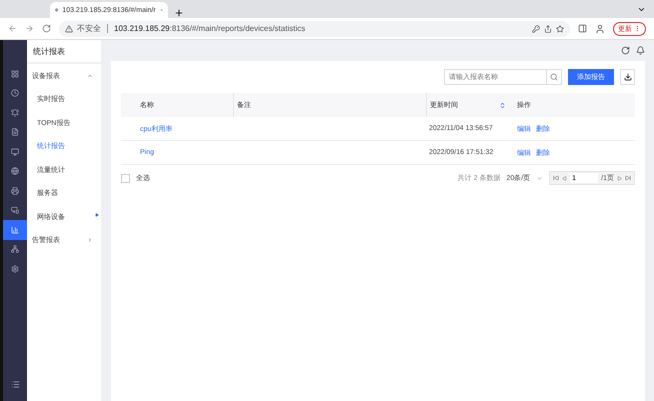 The width and height of the screenshot is (654, 401). Describe the element at coordinates (210, 28) in the screenshot. I see `url-text: 103.219.185.29:8136/#/main/reports/devices/statistics` at that location.